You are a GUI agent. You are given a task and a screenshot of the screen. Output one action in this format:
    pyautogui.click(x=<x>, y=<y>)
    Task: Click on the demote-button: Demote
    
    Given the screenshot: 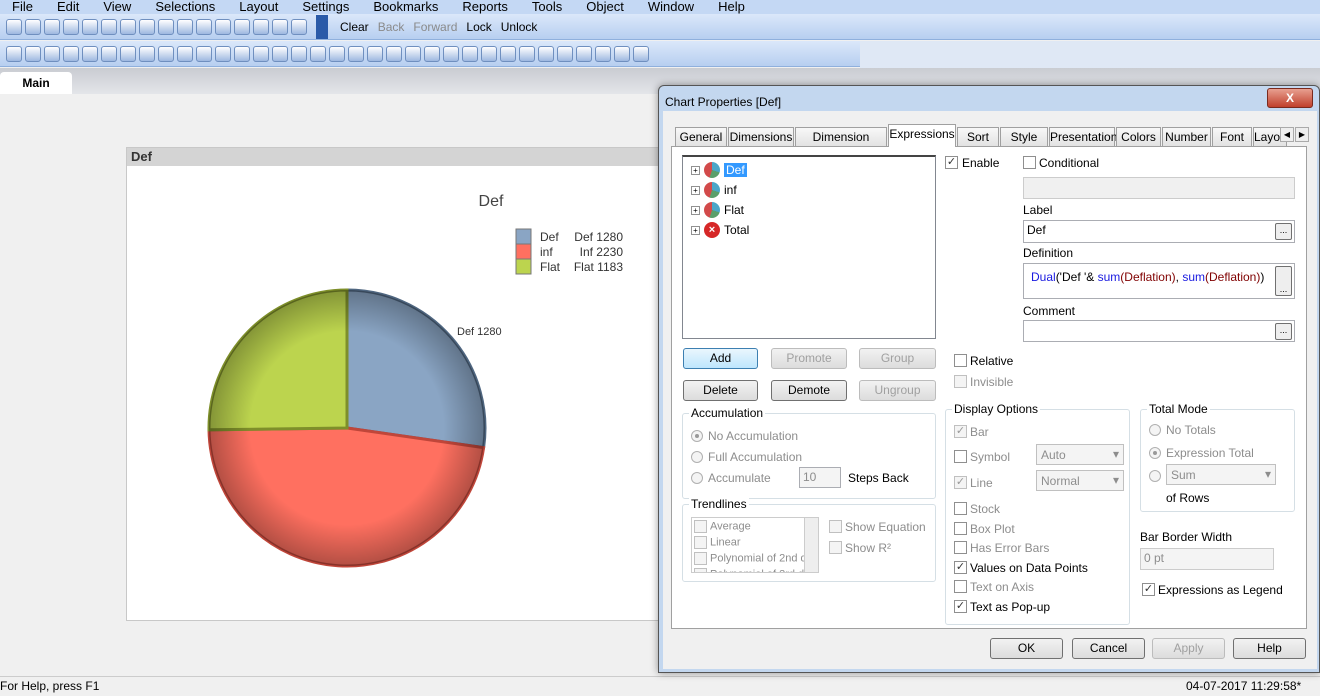 What is the action you would take?
    pyautogui.click(x=809, y=390)
    